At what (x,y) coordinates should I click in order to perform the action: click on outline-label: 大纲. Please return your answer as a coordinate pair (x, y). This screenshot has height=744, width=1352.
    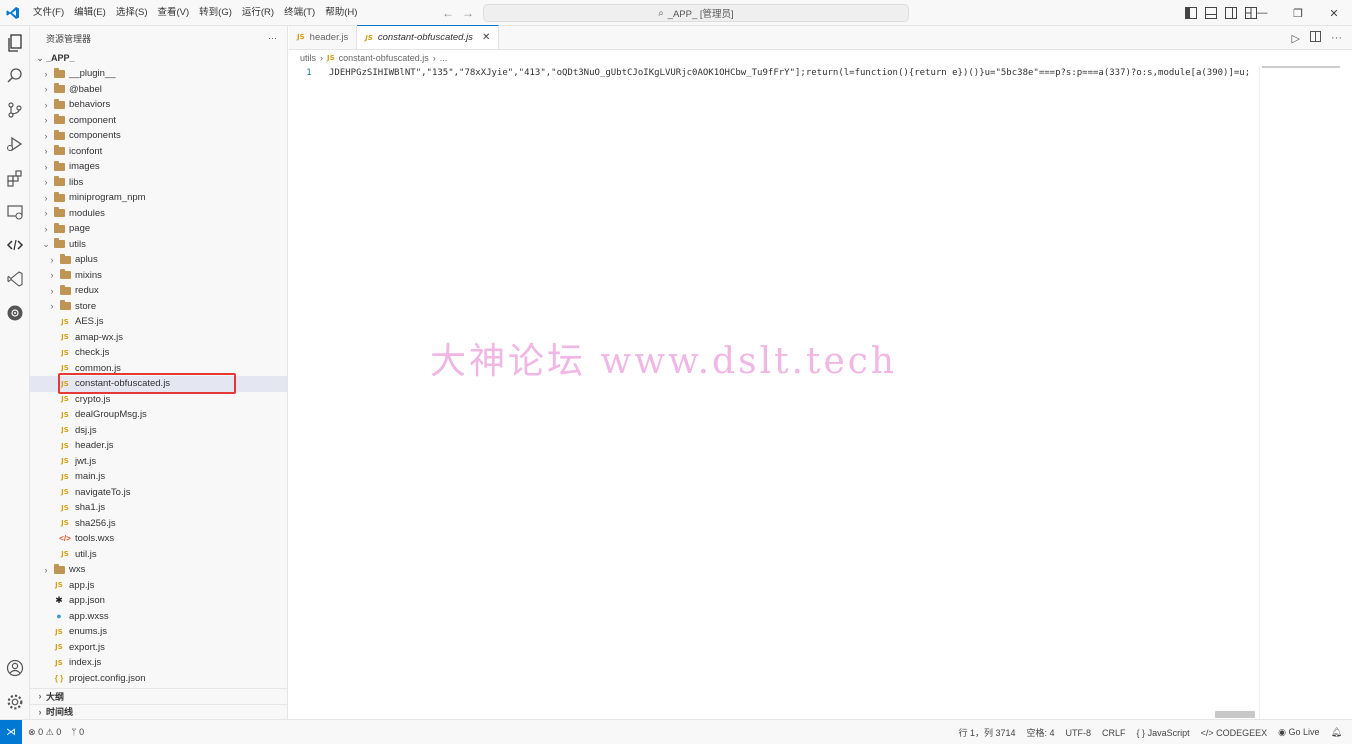
    Looking at the image, I should click on (55, 696).